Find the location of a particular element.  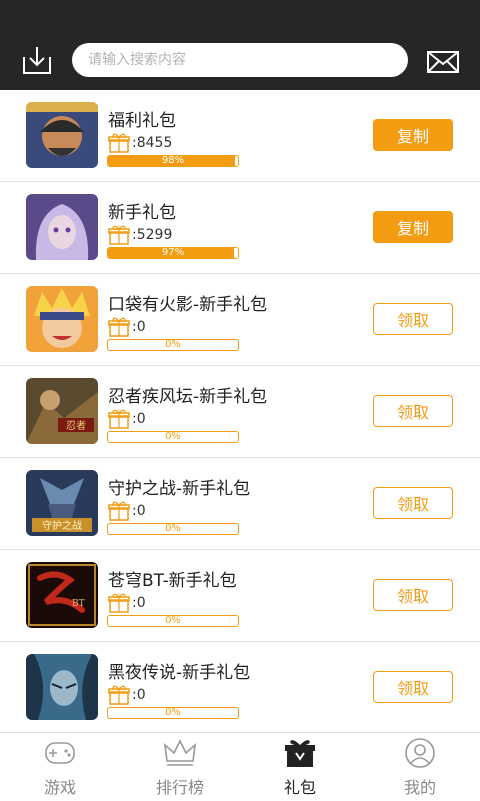

progress-bar: 98% is located at coordinates (173, 161).